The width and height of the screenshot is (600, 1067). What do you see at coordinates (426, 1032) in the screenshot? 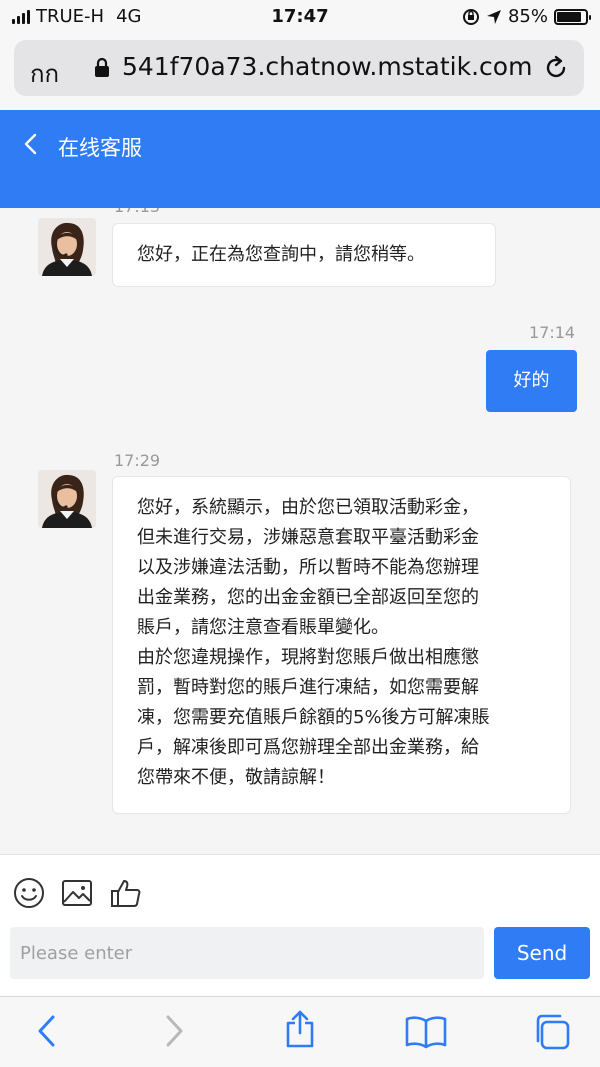
I see `bookmarks-icon` at bounding box center [426, 1032].